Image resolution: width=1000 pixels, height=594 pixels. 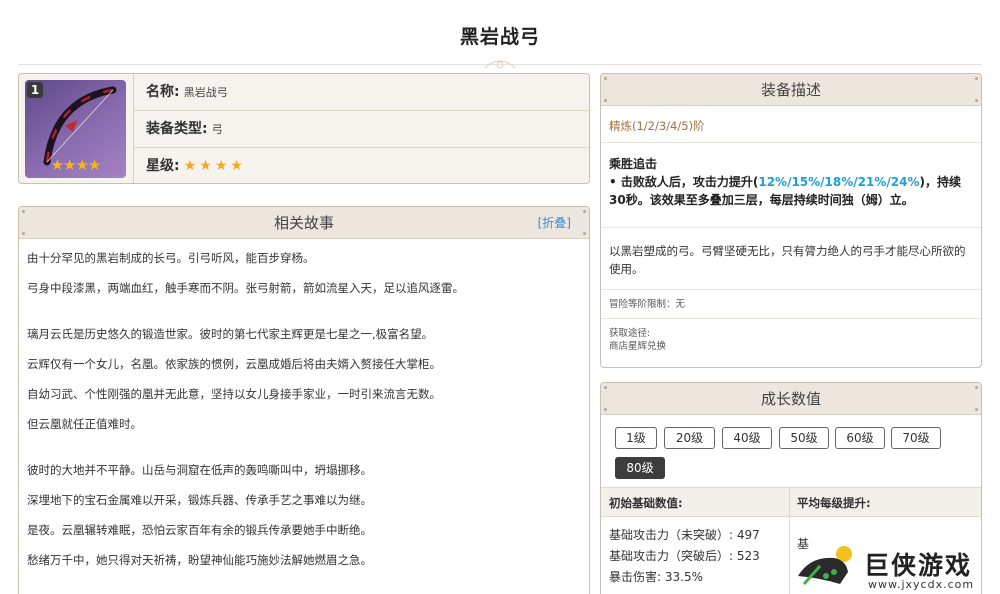 I want to click on skill-values: 12%/15%/18%/21%/24%, so click(x=839, y=182).